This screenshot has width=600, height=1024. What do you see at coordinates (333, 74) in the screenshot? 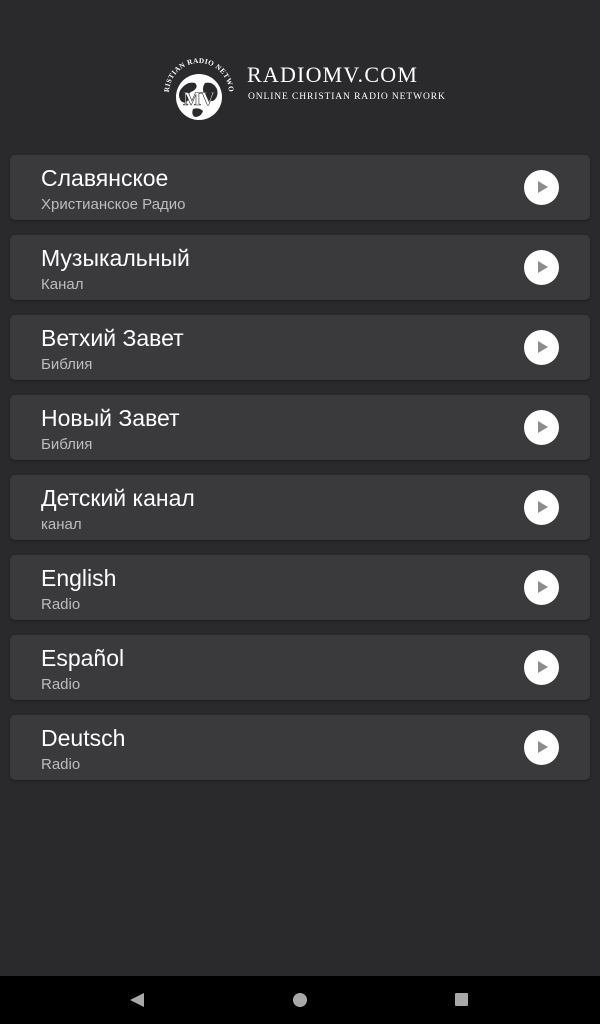
I see `logo-title: RADIOMV.COM` at bounding box center [333, 74].